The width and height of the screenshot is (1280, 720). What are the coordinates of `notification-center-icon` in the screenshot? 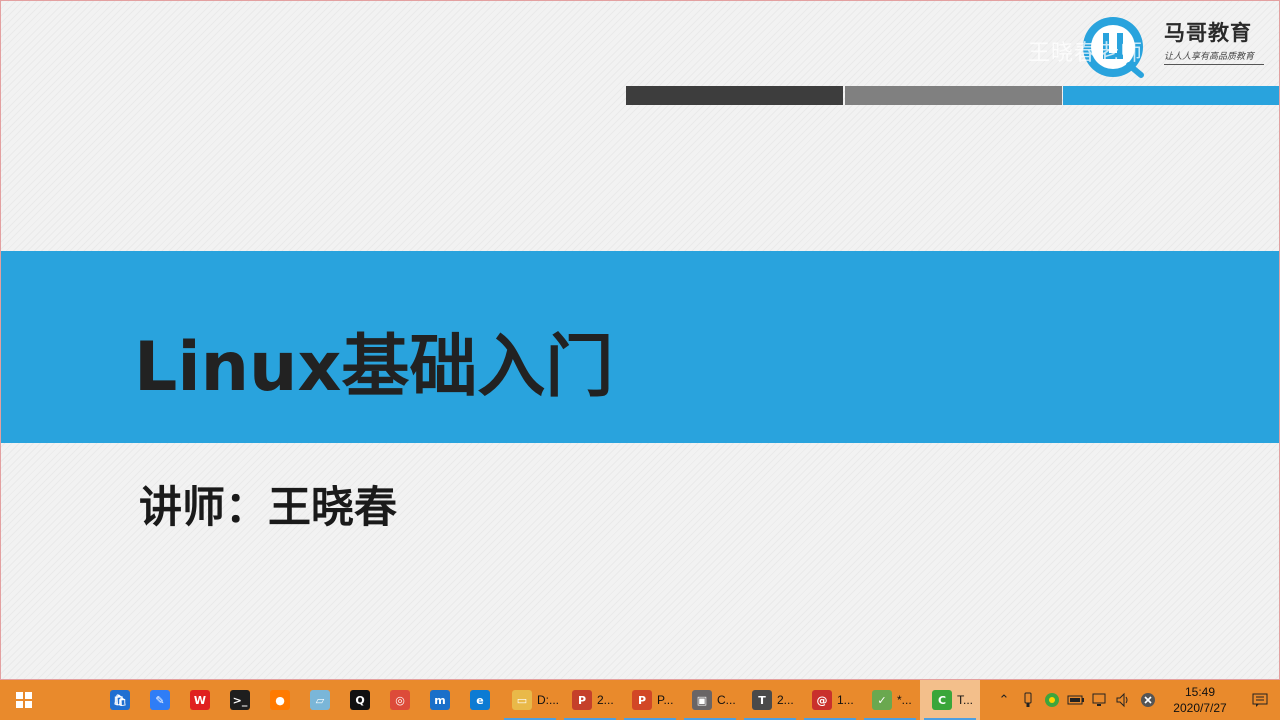 It's located at (1260, 700).